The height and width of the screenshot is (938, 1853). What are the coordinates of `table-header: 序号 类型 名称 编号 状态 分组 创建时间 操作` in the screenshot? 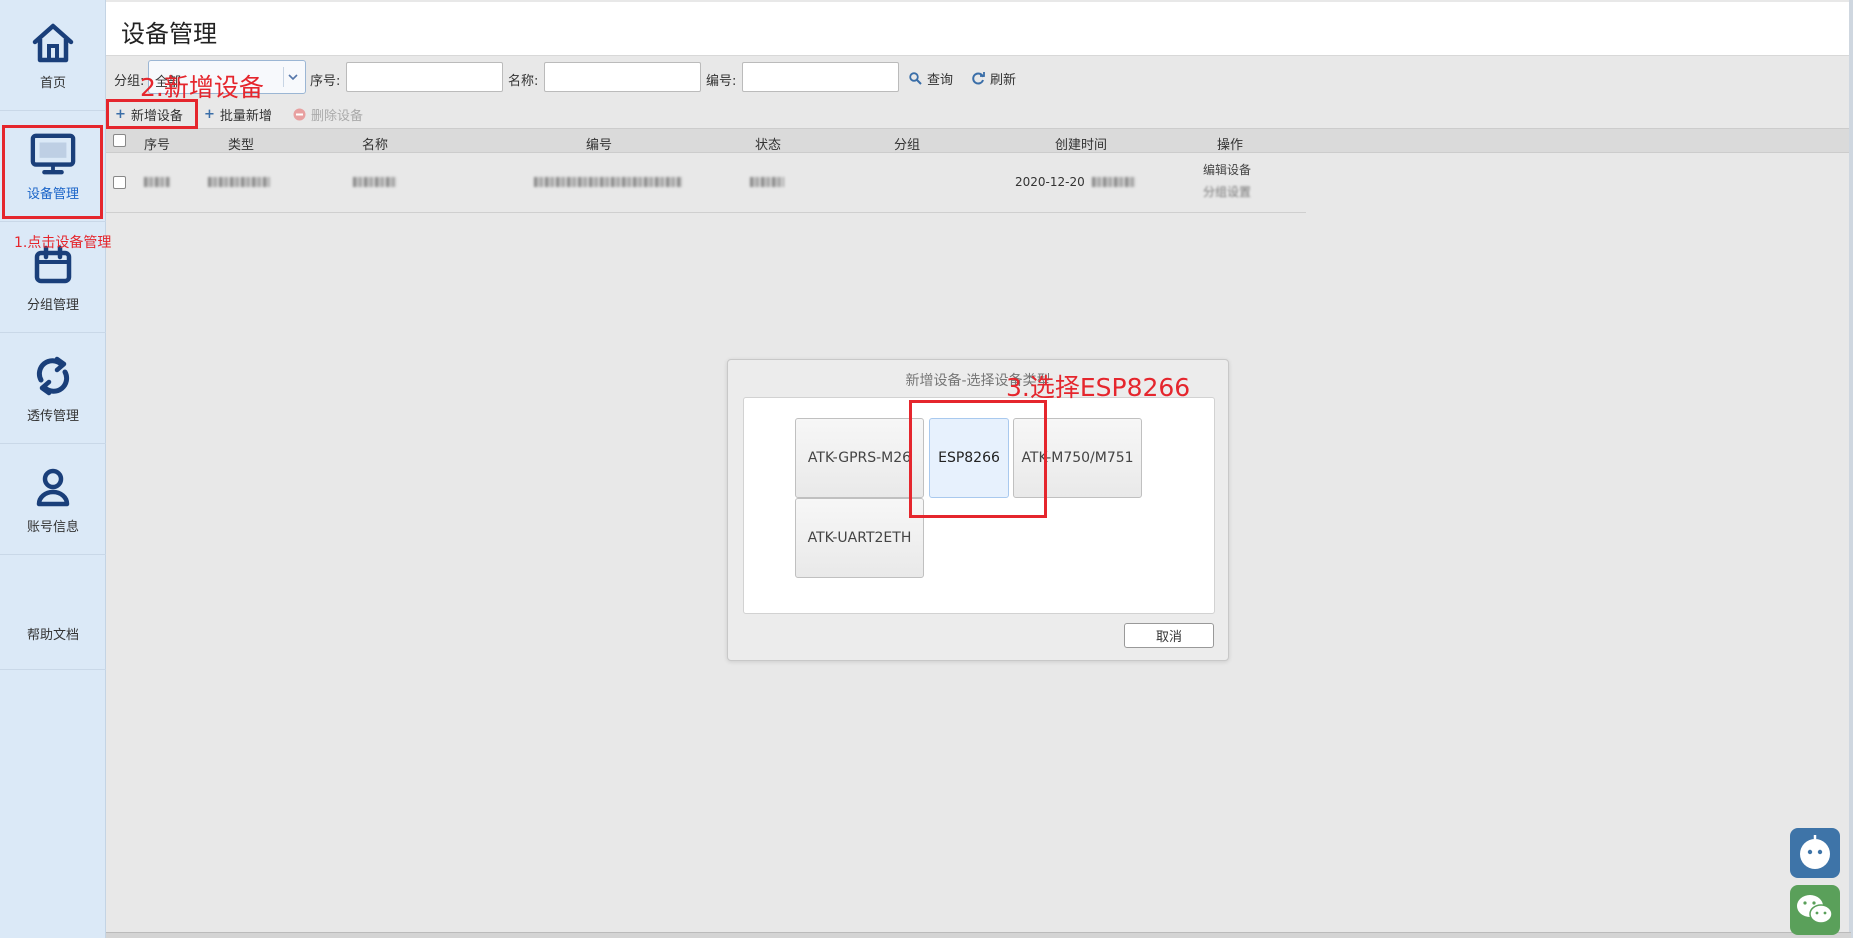 It's located at (978, 140).